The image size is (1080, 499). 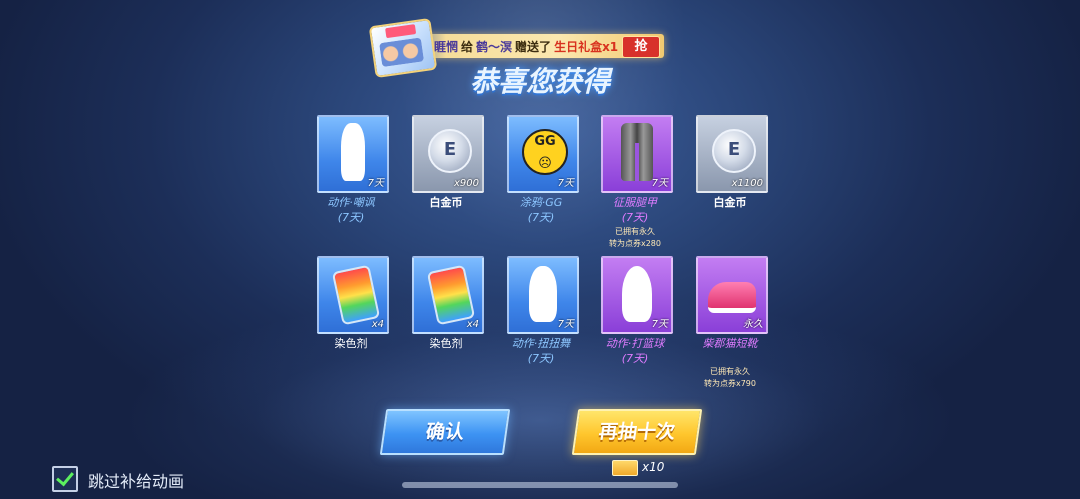 What do you see at coordinates (65, 479) in the screenshot?
I see `skip-animation-checkbox` at bounding box center [65, 479].